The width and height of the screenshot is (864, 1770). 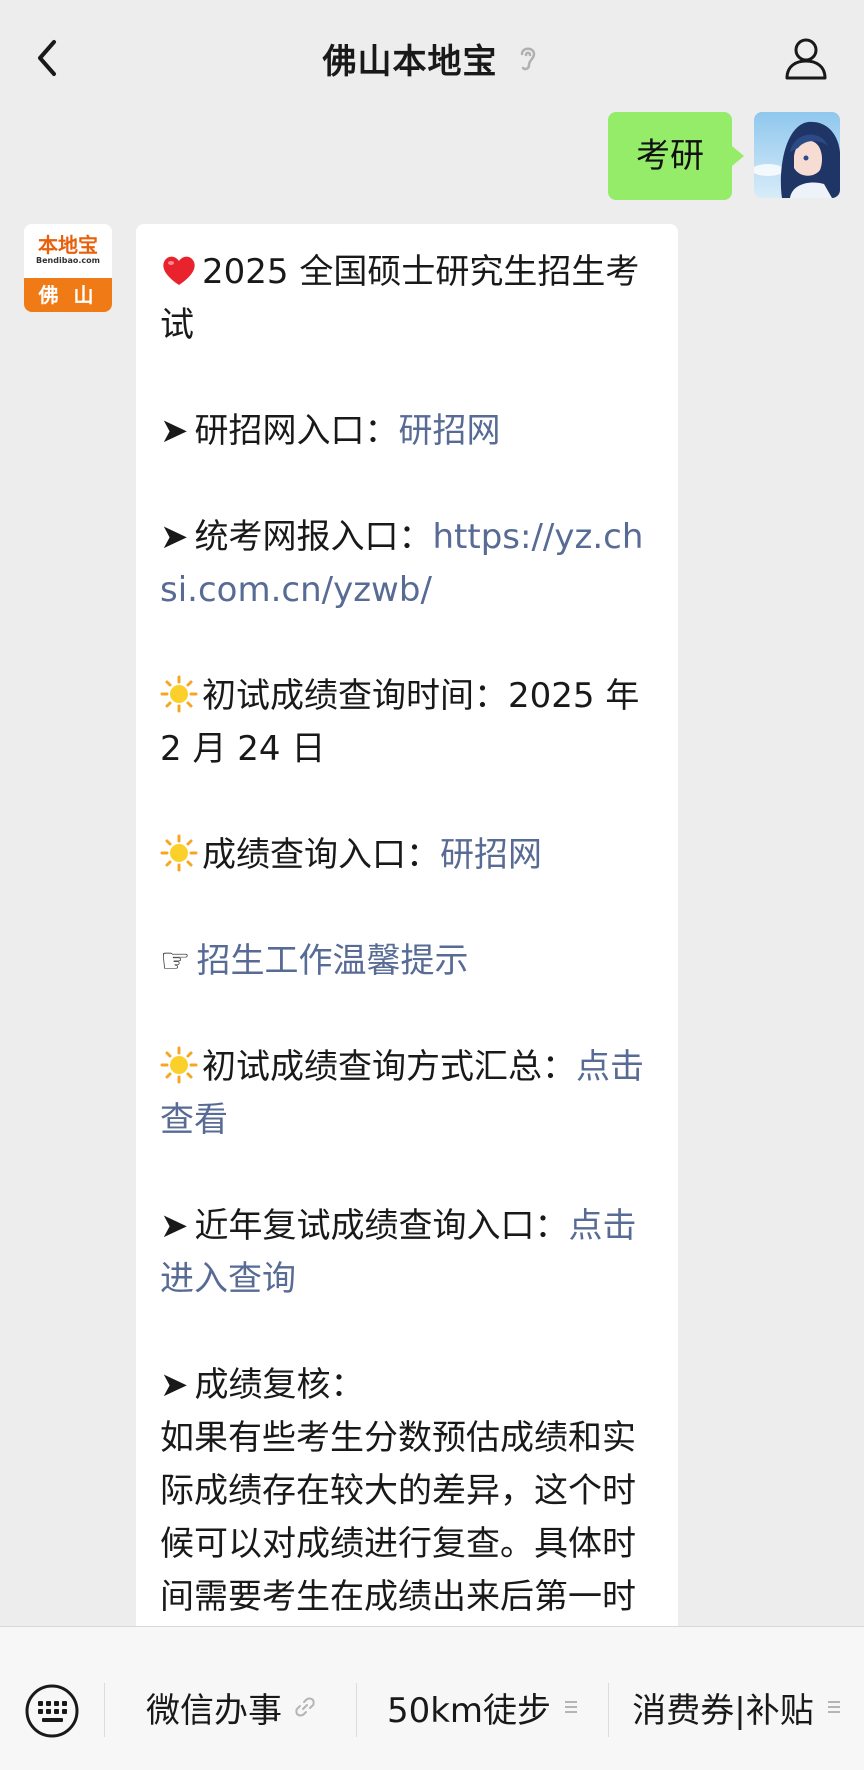 I want to click on person-icon, so click(x=806, y=59).